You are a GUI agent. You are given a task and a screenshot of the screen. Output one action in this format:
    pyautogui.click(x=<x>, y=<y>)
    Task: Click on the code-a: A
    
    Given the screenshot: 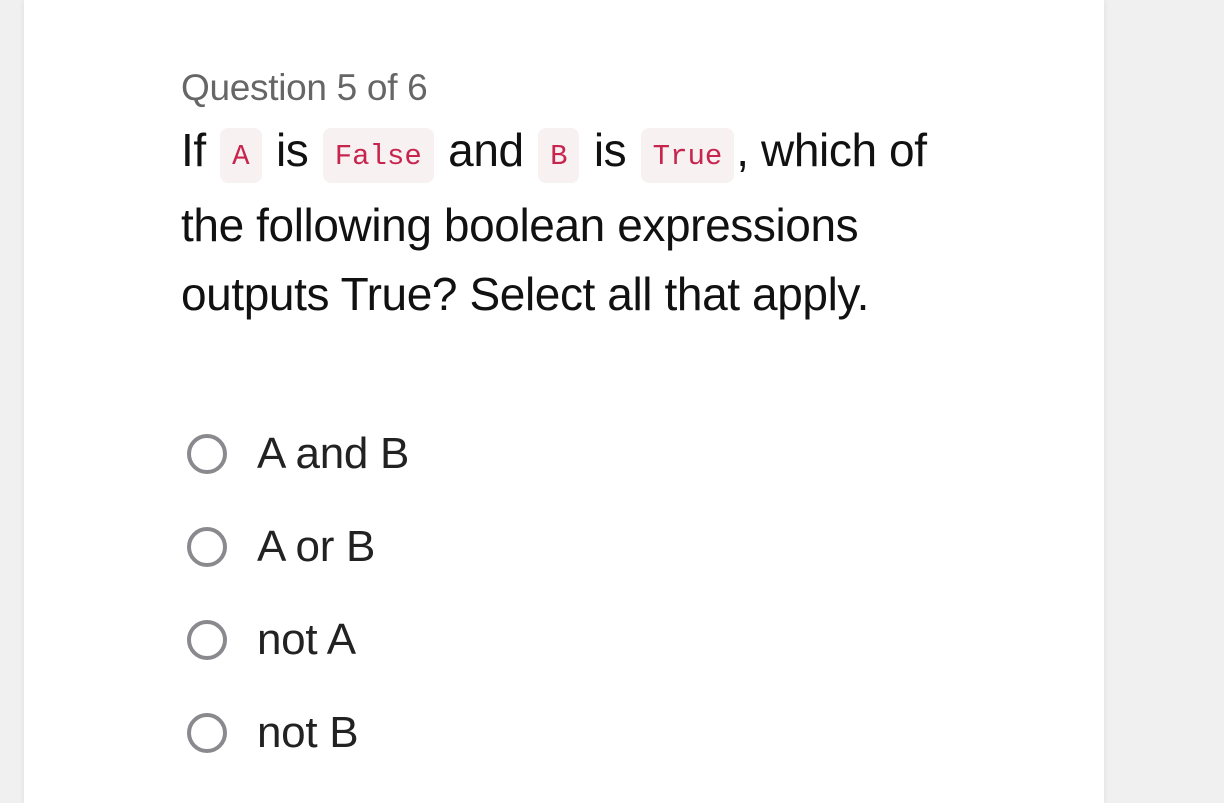 What is the action you would take?
    pyautogui.click(x=241, y=155)
    